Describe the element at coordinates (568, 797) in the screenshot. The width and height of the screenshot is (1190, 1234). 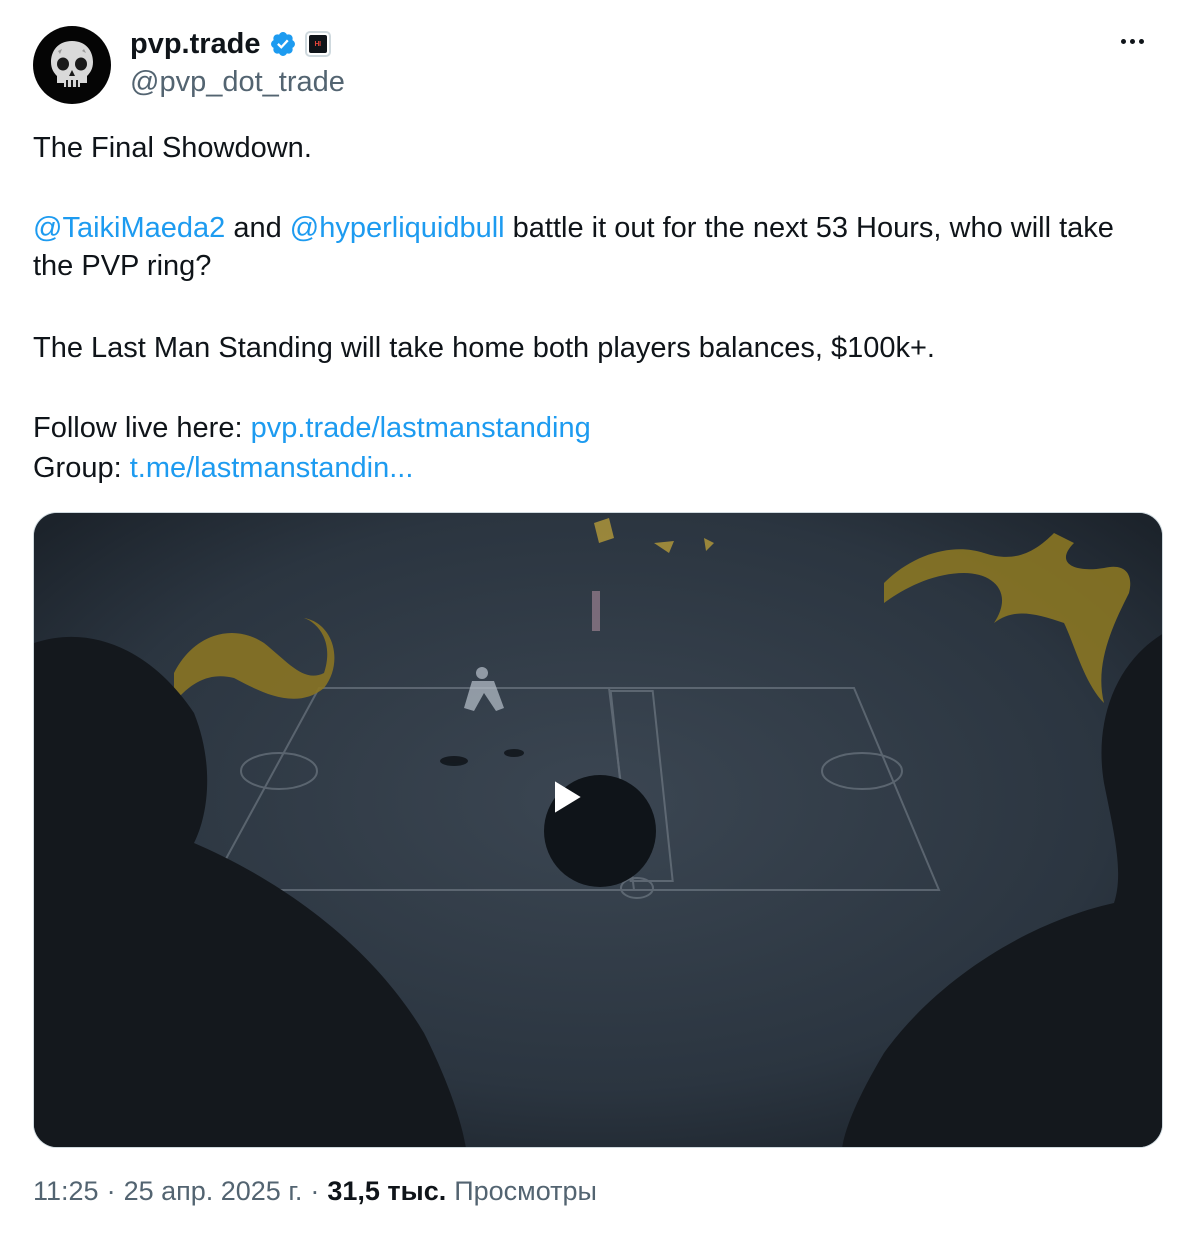
I see `play-icon` at that location.